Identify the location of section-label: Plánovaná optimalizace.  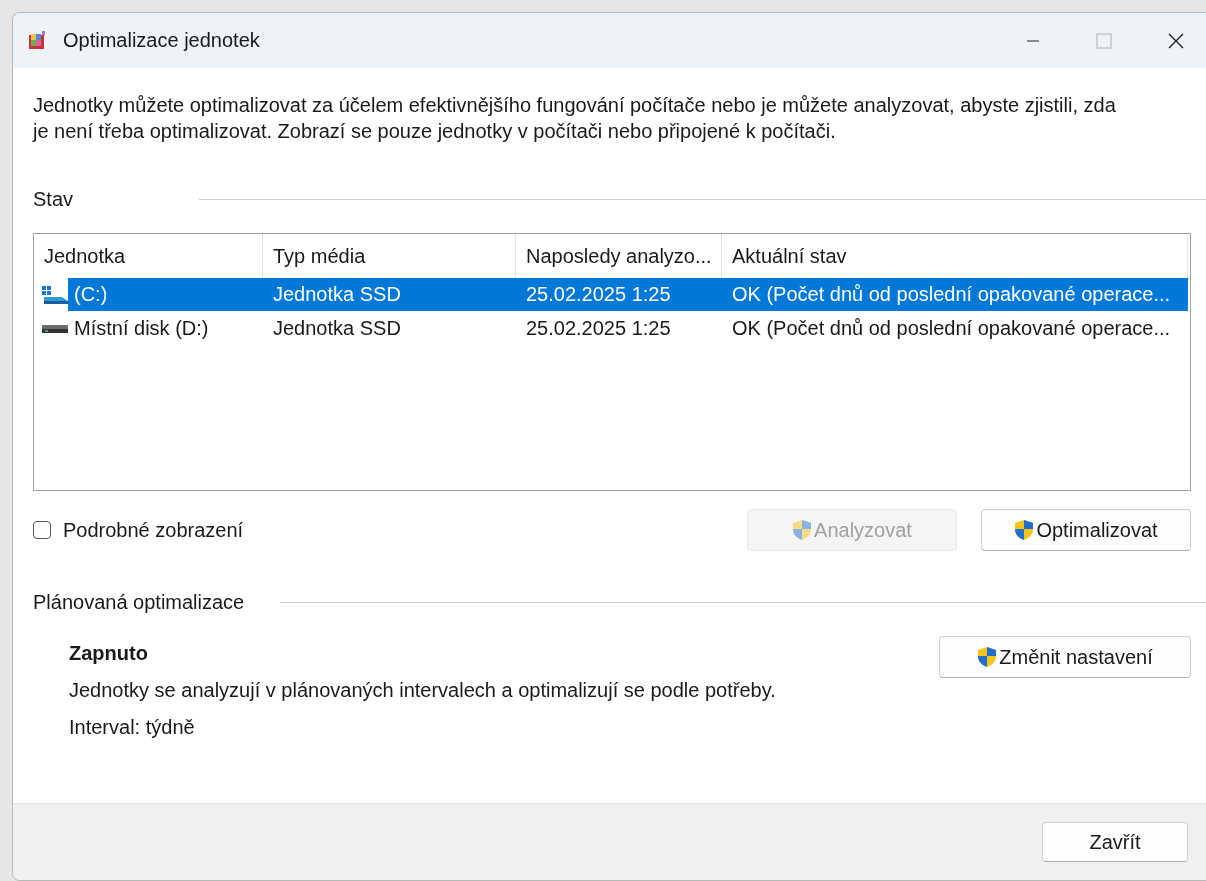
(139, 602).